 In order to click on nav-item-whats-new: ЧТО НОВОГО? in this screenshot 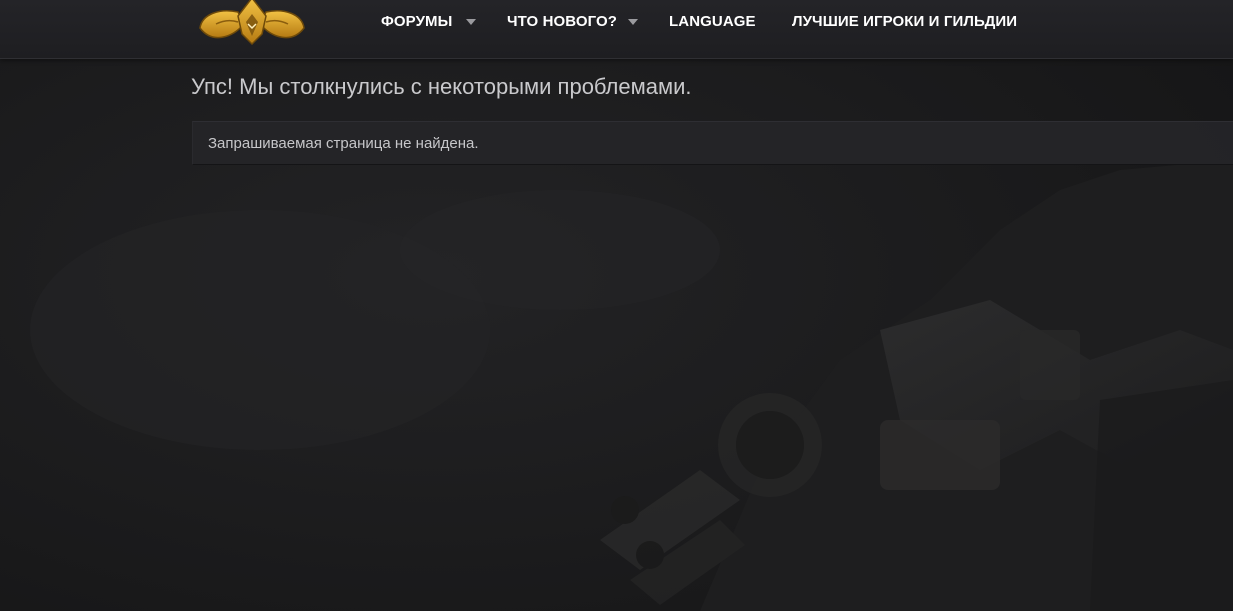, I will do `click(562, 22)`.